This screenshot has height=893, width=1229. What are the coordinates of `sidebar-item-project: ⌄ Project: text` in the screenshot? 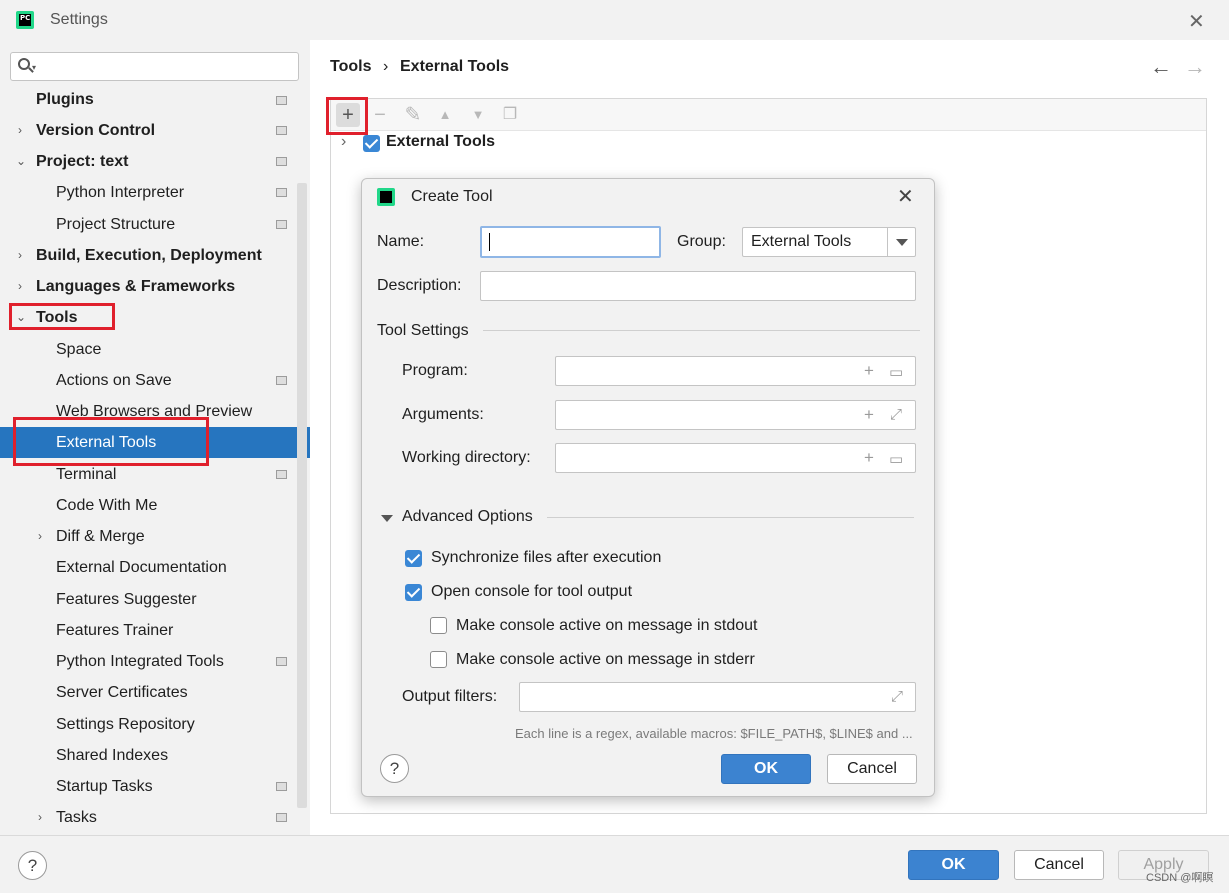 It's located at (155, 161).